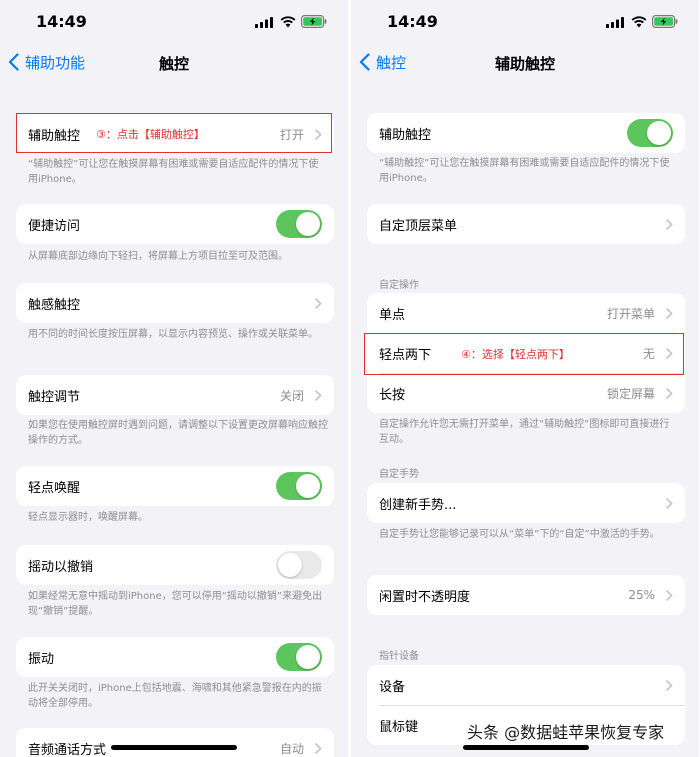  Describe the element at coordinates (399, 656) in the screenshot. I see `pointer-devices-header: 指针设备` at that location.